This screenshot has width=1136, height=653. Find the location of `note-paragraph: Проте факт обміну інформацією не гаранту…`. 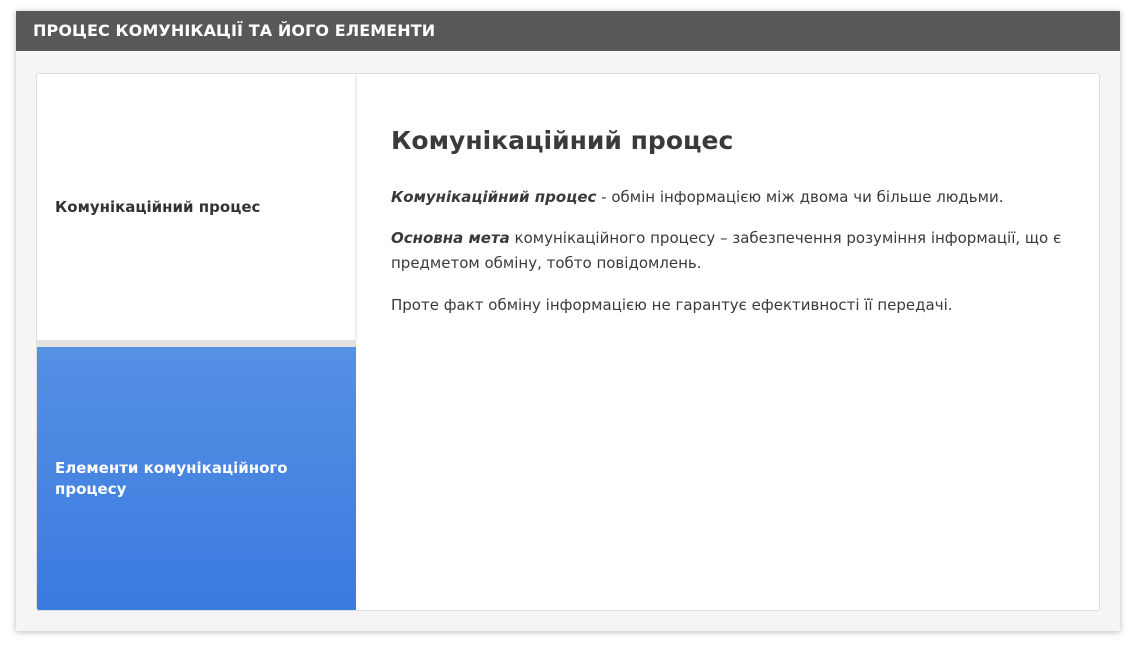

note-paragraph: Проте факт обміну інформацією не гаранту… is located at coordinates (672, 305).